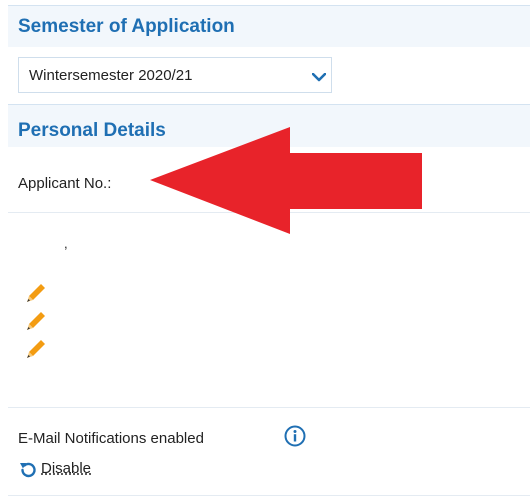 This screenshot has height=504, width=530. What do you see at coordinates (66, 468) in the screenshot?
I see `disable-notifications-link: Disable` at bounding box center [66, 468].